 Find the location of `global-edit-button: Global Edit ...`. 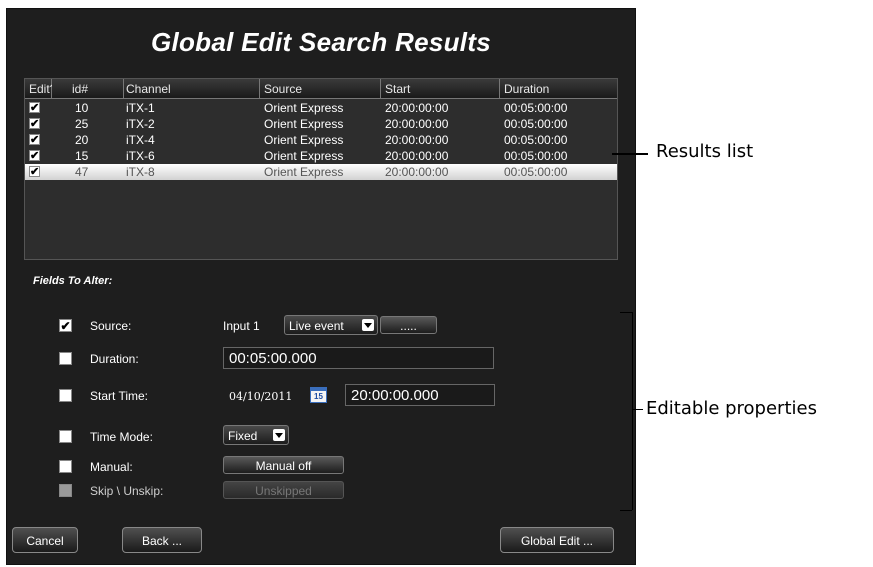

global-edit-button: Global Edit ... is located at coordinates (557, 540).